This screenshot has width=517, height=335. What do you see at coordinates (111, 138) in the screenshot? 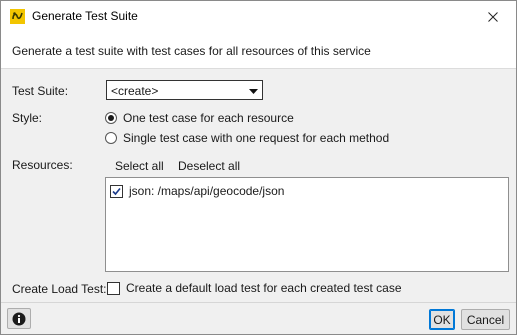
I see `radio-button` at bounding box center [111, 138].